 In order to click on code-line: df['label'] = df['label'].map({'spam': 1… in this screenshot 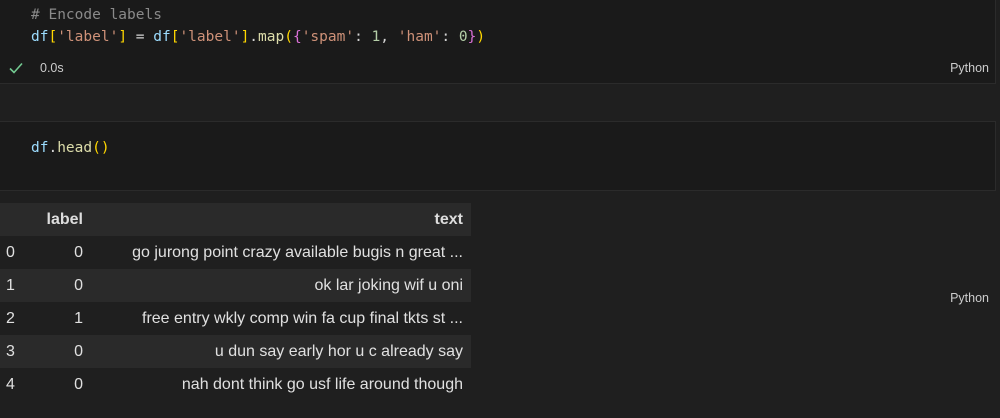, I will do `click(258, 37)`.